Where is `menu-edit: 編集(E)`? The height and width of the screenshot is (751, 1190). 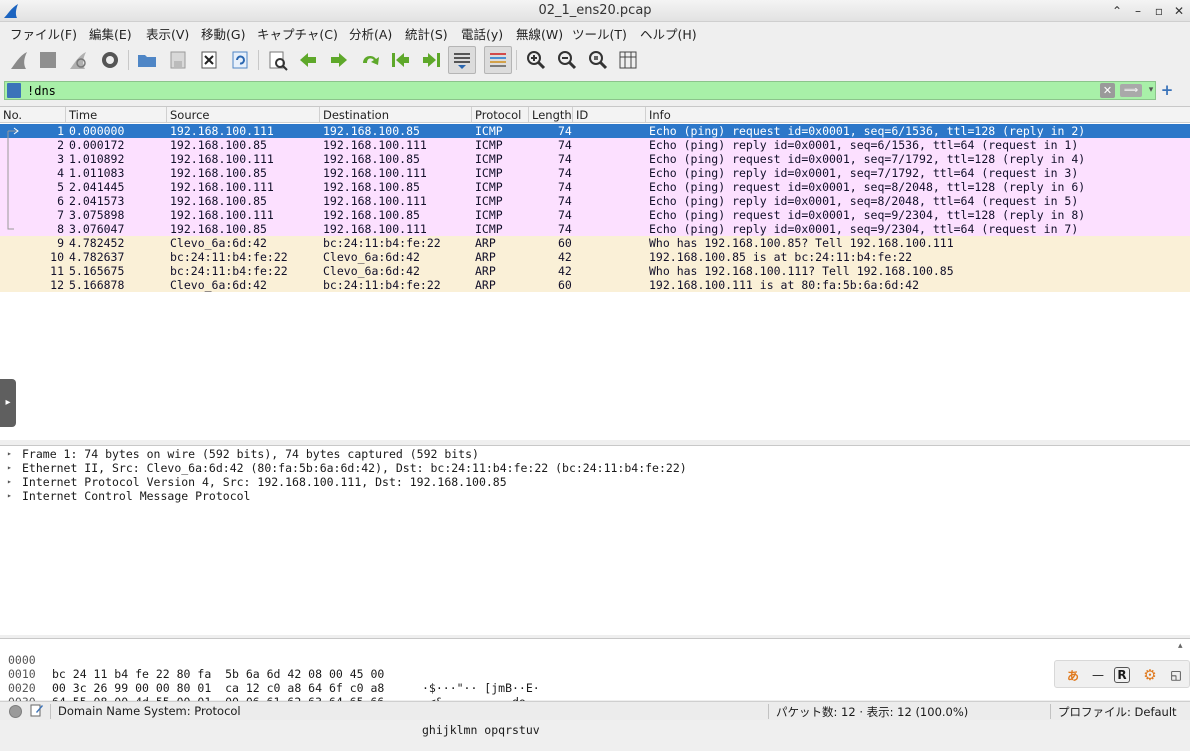 menu-edit: 編集(E) is located at coordinates (110, 33).